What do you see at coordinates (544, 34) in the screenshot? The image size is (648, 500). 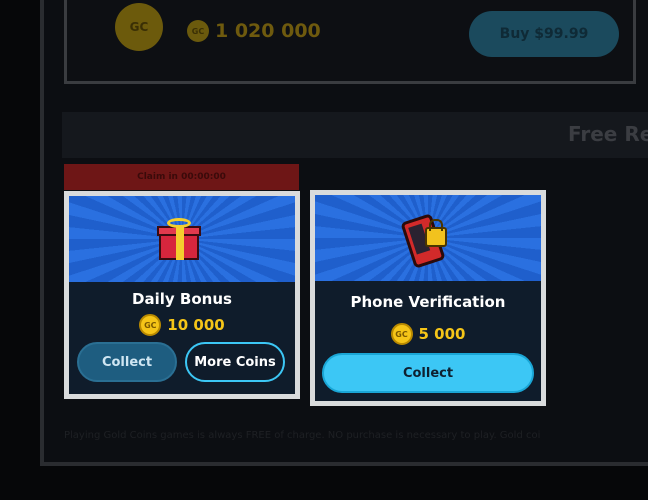 I see `buy-package-button: Buy $99.99` at bounding box center [544, 34].